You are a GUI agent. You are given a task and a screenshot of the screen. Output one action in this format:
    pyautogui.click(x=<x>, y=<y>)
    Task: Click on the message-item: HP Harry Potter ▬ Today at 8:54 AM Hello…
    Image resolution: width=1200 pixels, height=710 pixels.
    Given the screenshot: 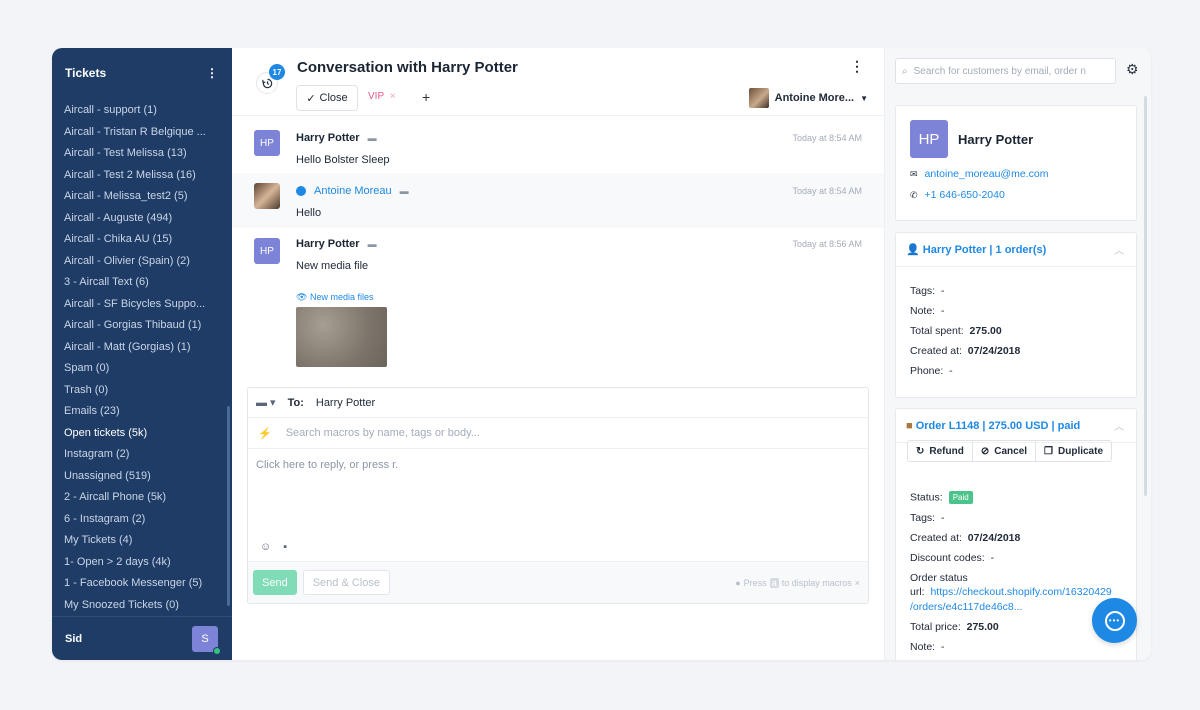 What is the action you would take?
    pyautogui.click(x=558, y=145)
    